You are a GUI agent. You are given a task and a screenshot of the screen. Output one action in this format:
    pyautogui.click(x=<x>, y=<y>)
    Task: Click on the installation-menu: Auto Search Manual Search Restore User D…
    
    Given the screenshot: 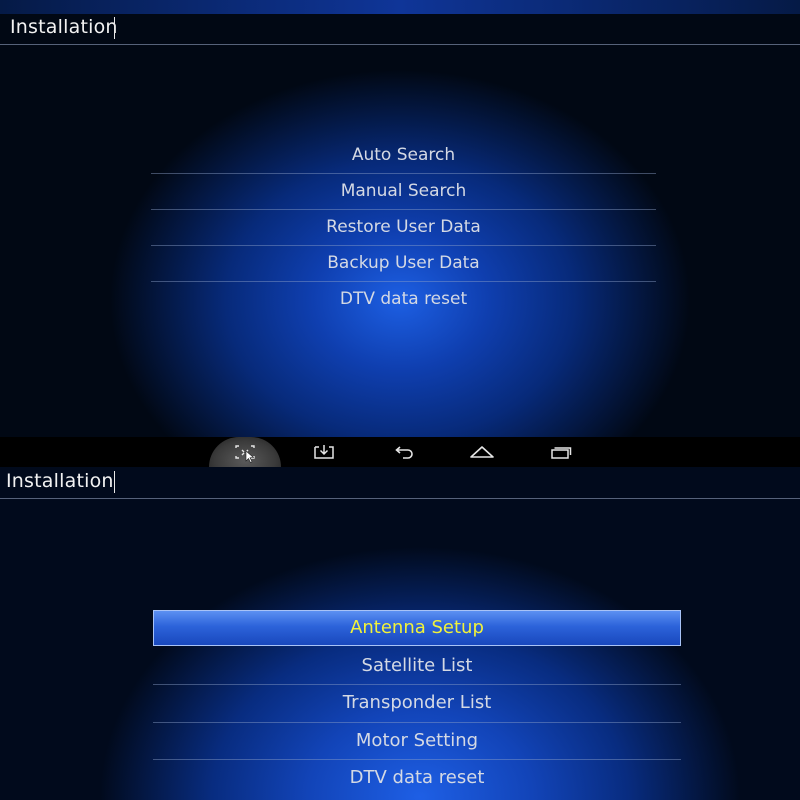 What is the action you would take?
    pyautogui.click(x=403, y=228)
    